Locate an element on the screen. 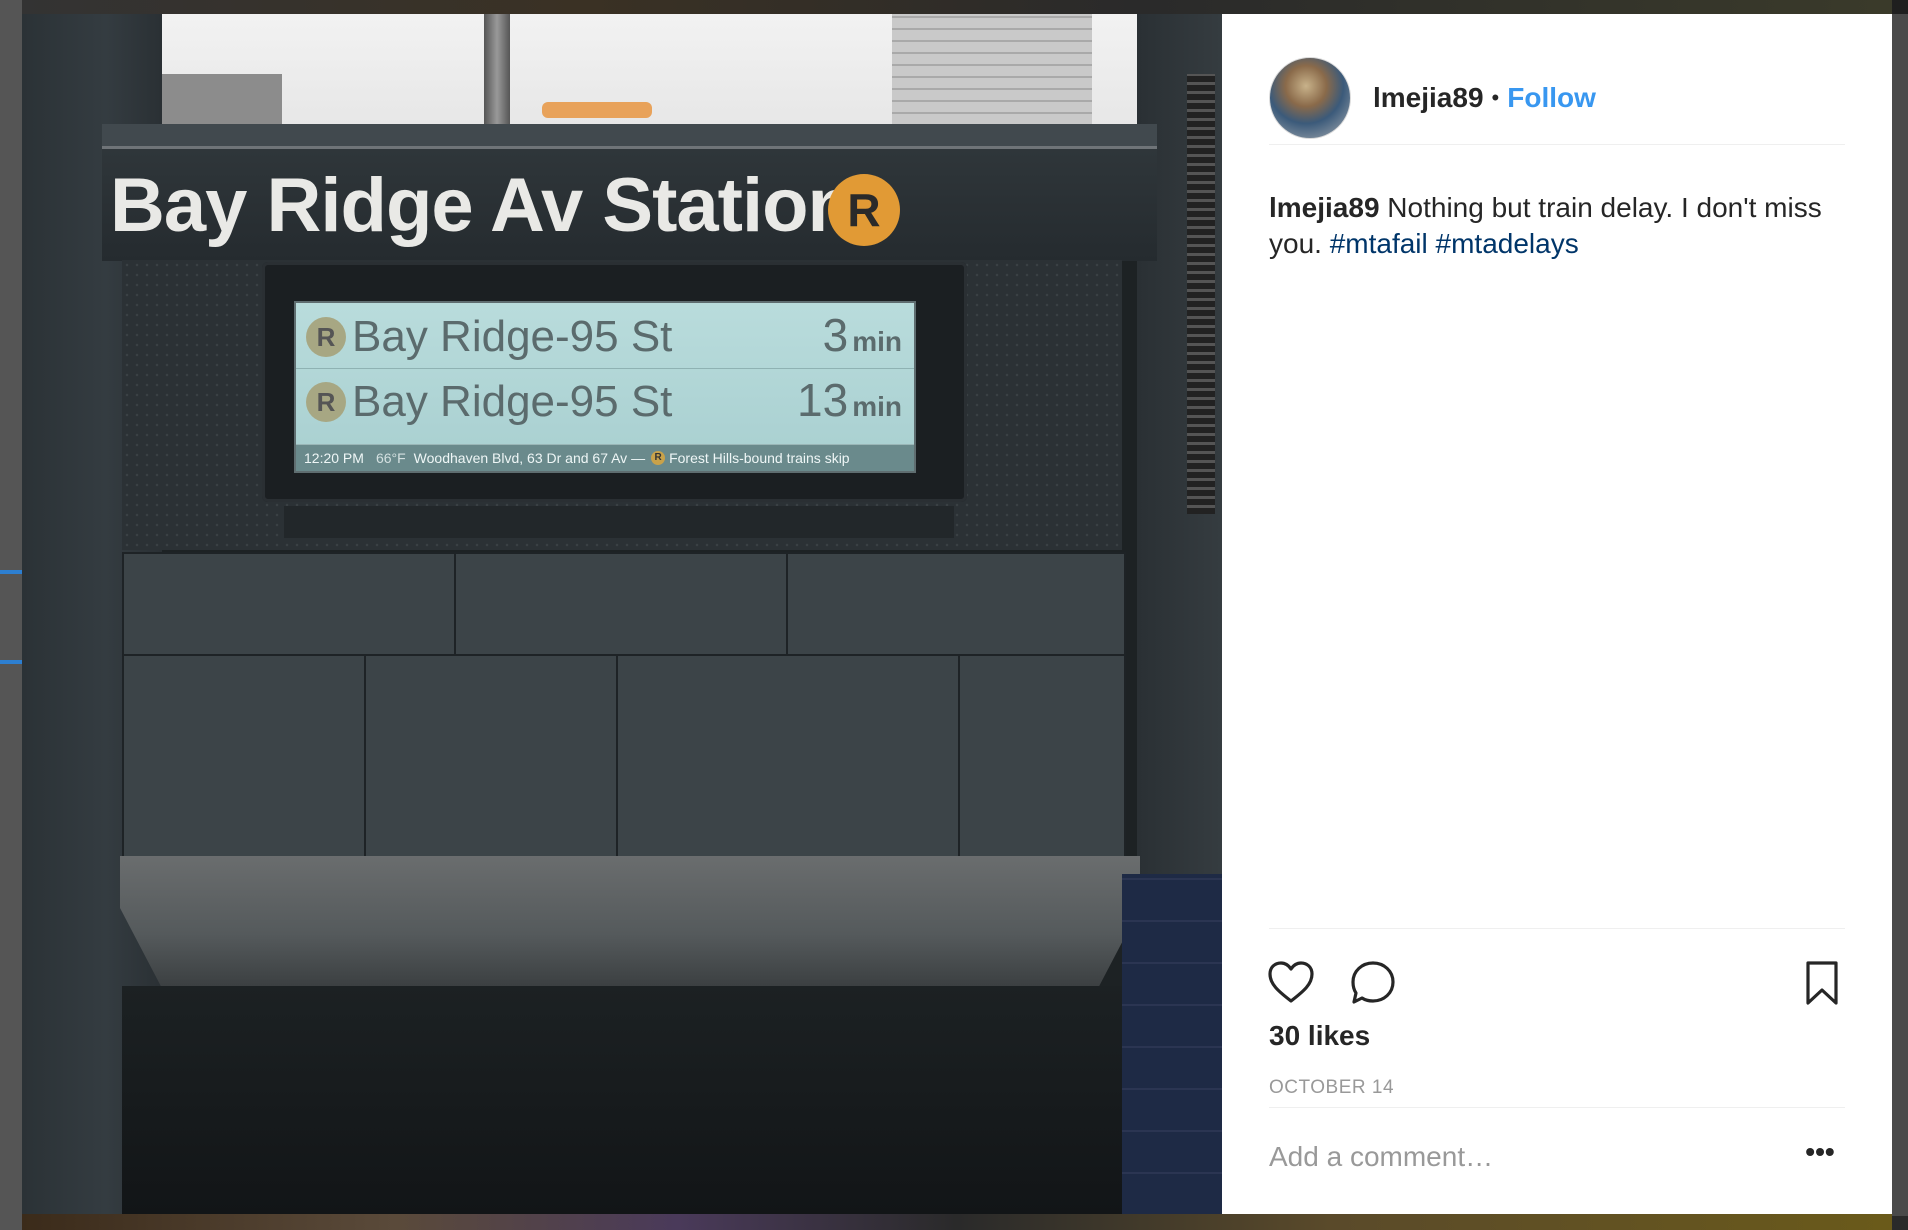 The image size is (1908, 1230). photo-grille is located at coordinates (1201, 294).